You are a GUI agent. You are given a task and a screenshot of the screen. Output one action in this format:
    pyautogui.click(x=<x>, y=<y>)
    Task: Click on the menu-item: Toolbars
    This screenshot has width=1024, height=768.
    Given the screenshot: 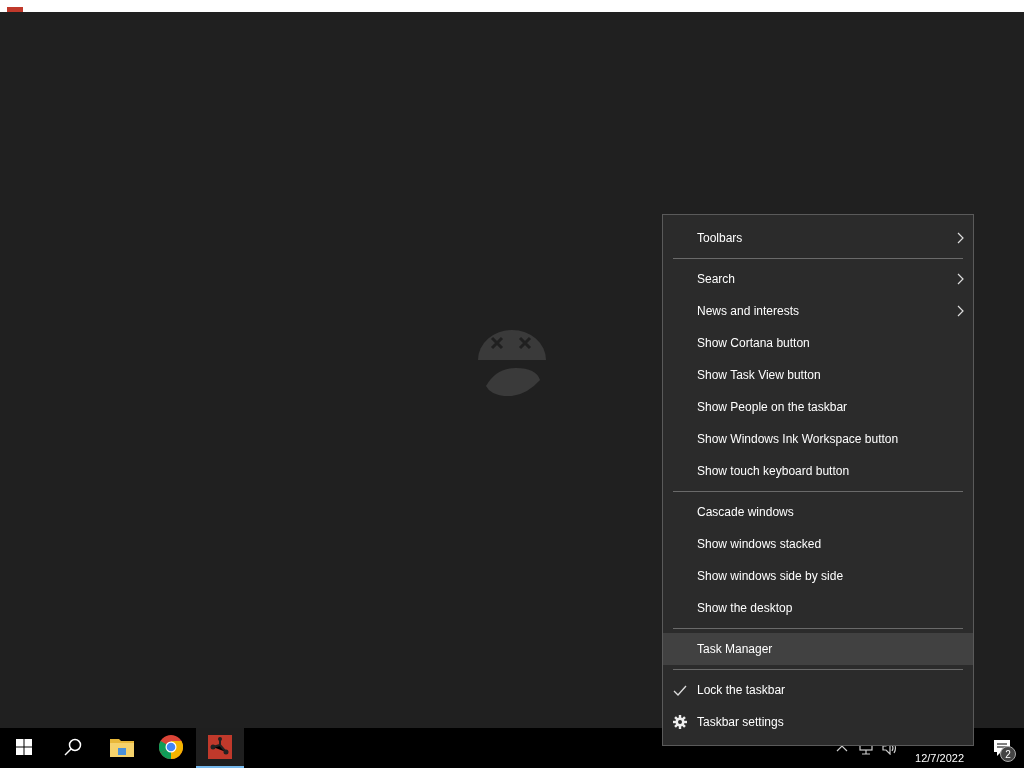 What is the action you would take?
    pyautogui.click(x=818, y=238)
    